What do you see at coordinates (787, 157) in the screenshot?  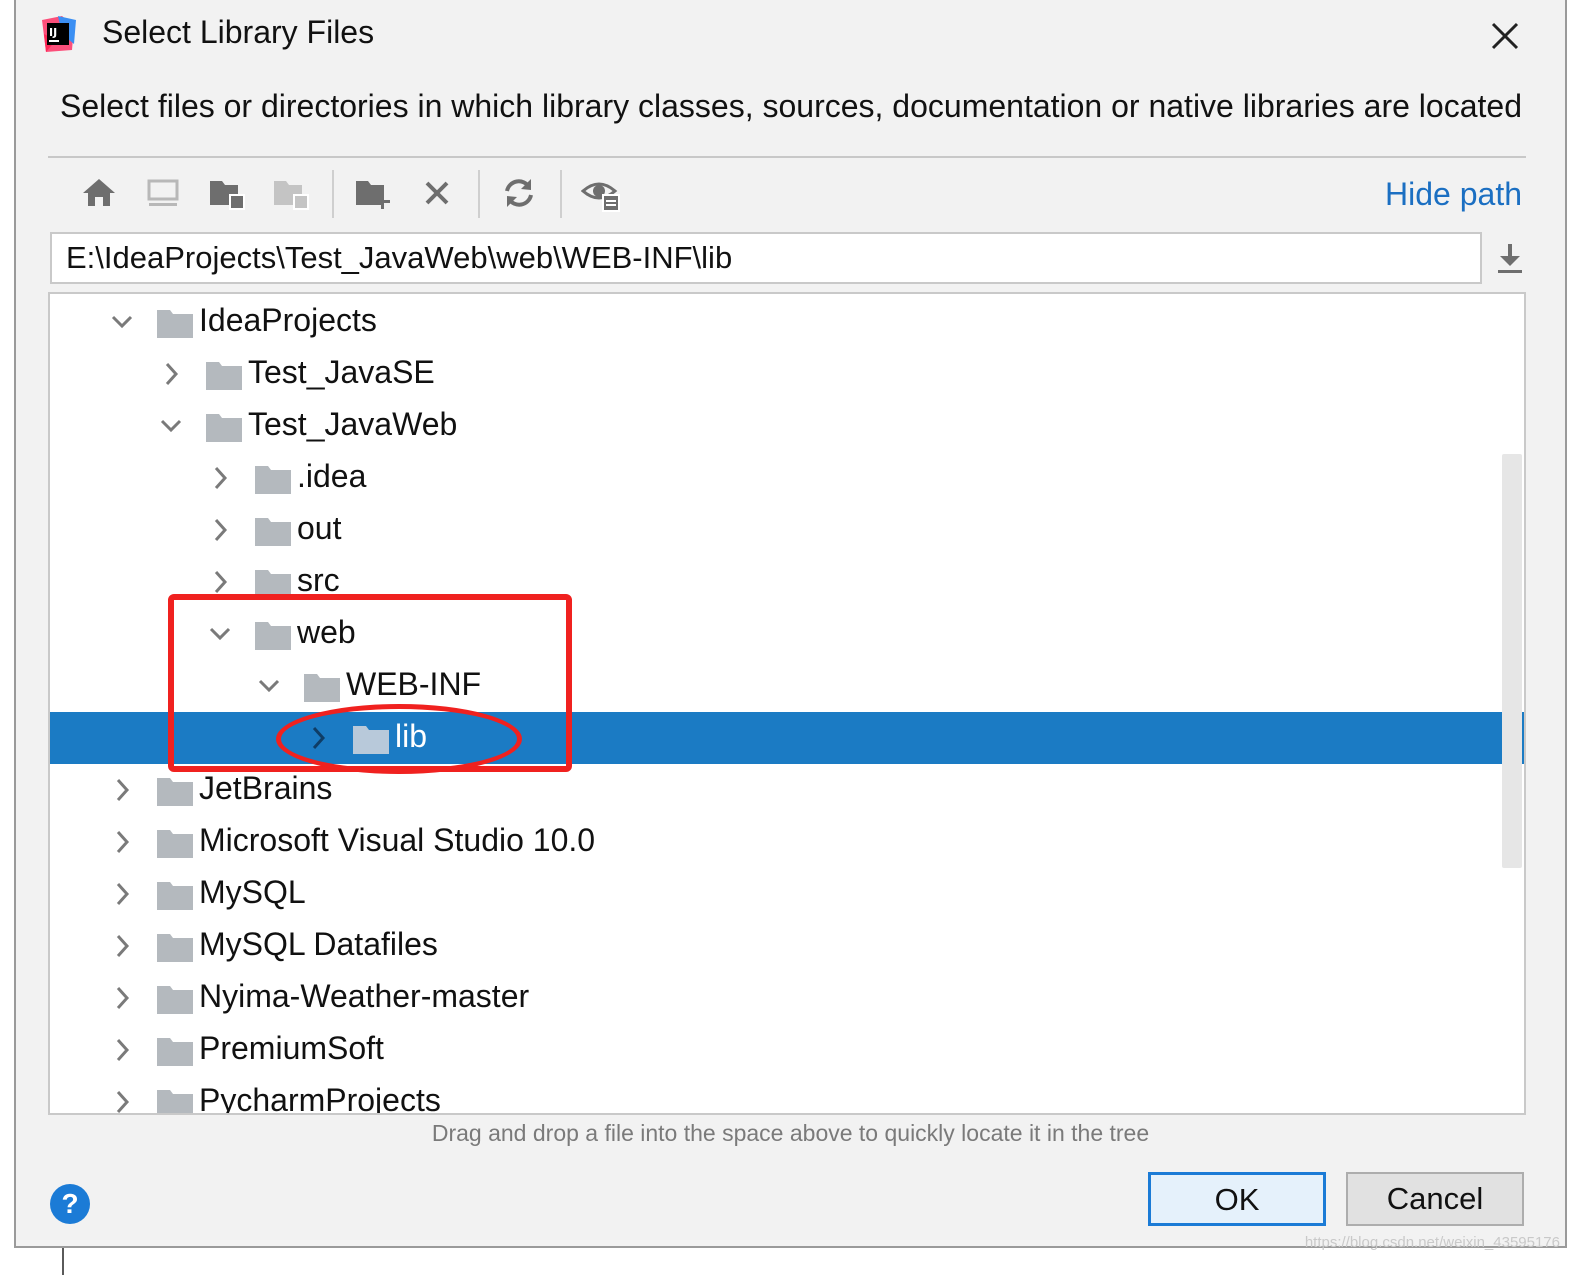 I see `divider` at bounding box center [787, 157].